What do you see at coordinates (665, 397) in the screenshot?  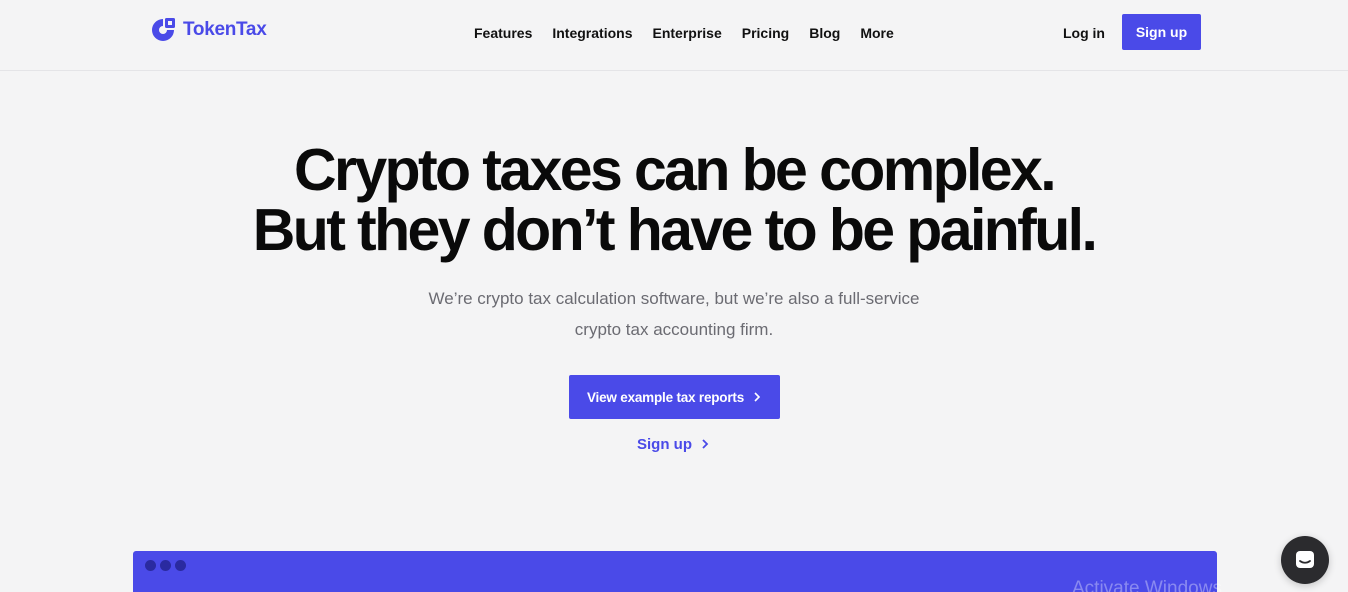 I see `view-example-reports-label: View example tax reports` at bounding box center [665, 397].